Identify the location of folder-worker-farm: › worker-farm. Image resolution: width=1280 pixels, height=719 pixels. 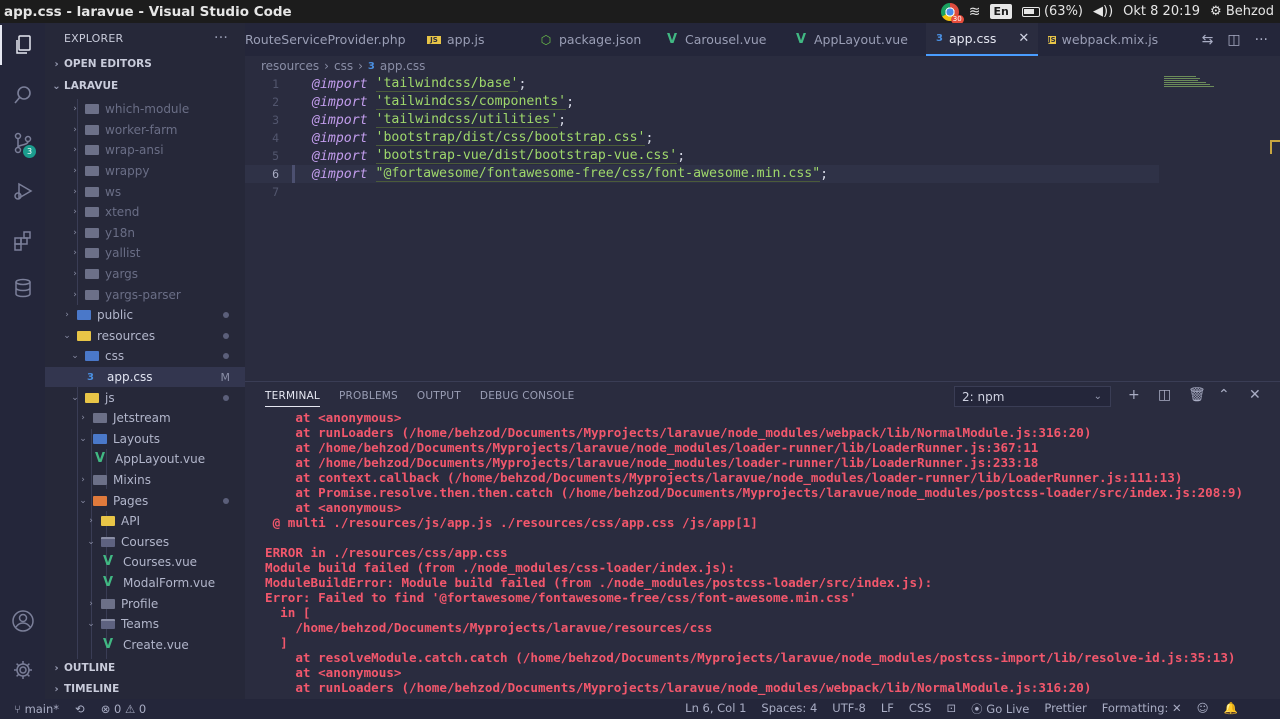
(145, 130).